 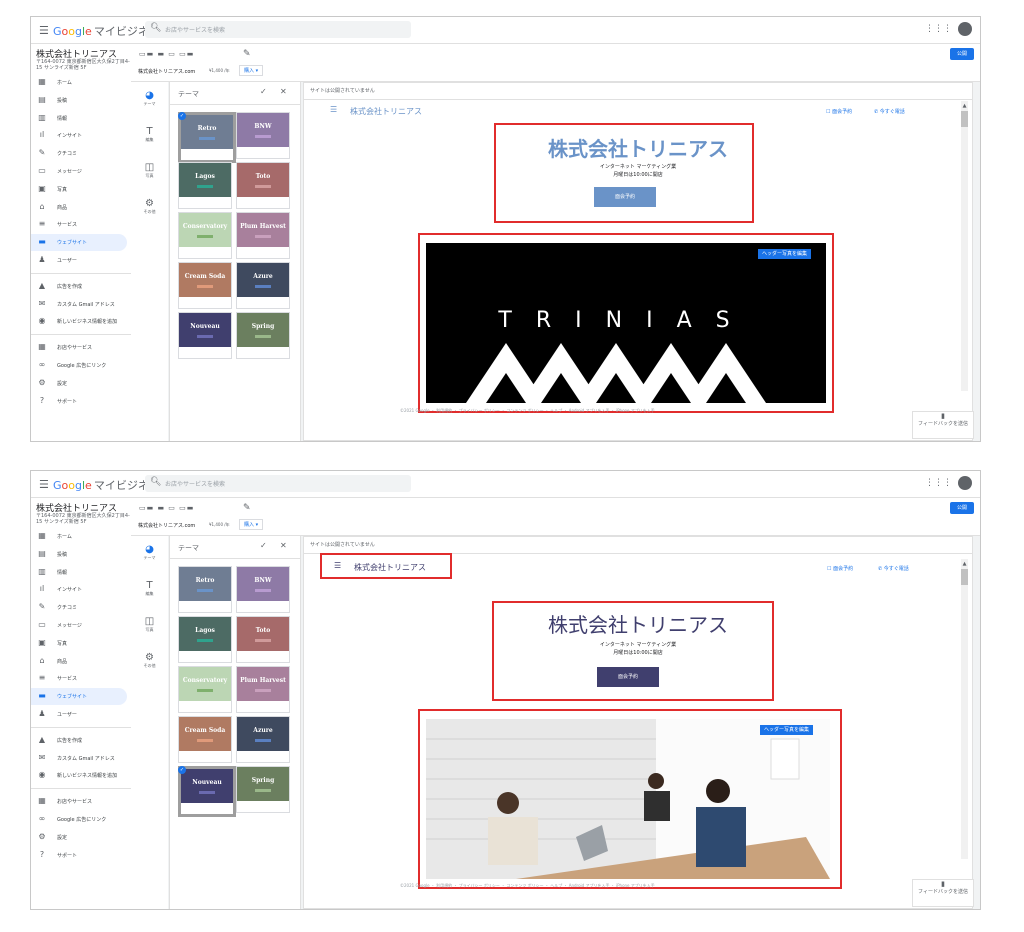 What do you see at coordinates (964, 709) in the screenshot?
I see `scrollbar: ▲` at bounding box center [964, 709].